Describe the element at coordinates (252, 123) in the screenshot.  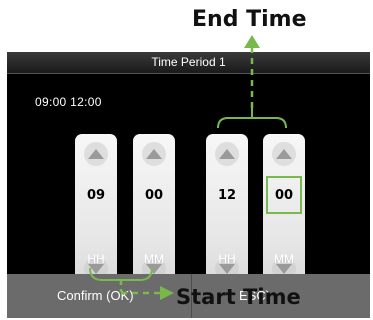
I see `end-time-bracket` at that location.